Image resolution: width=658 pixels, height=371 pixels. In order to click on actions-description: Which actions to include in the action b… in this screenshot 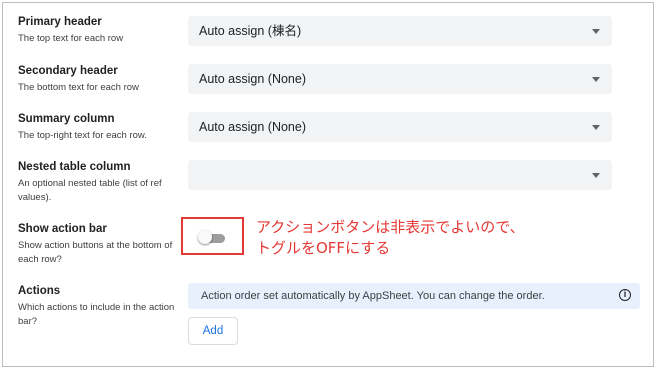, I will do `click(96, 314)`.